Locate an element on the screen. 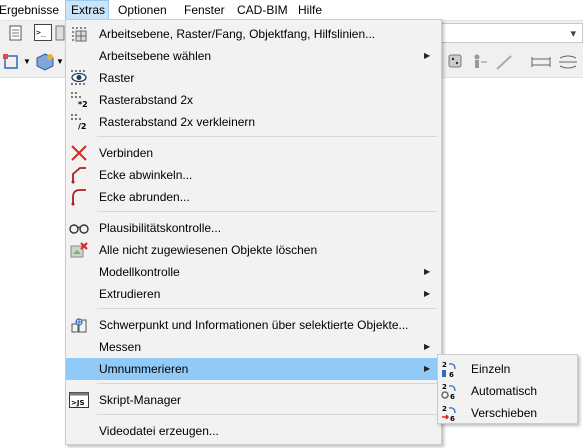 This screenshot has height=448, width=583. eye-grid-icon is located at coordinates (79, 78).